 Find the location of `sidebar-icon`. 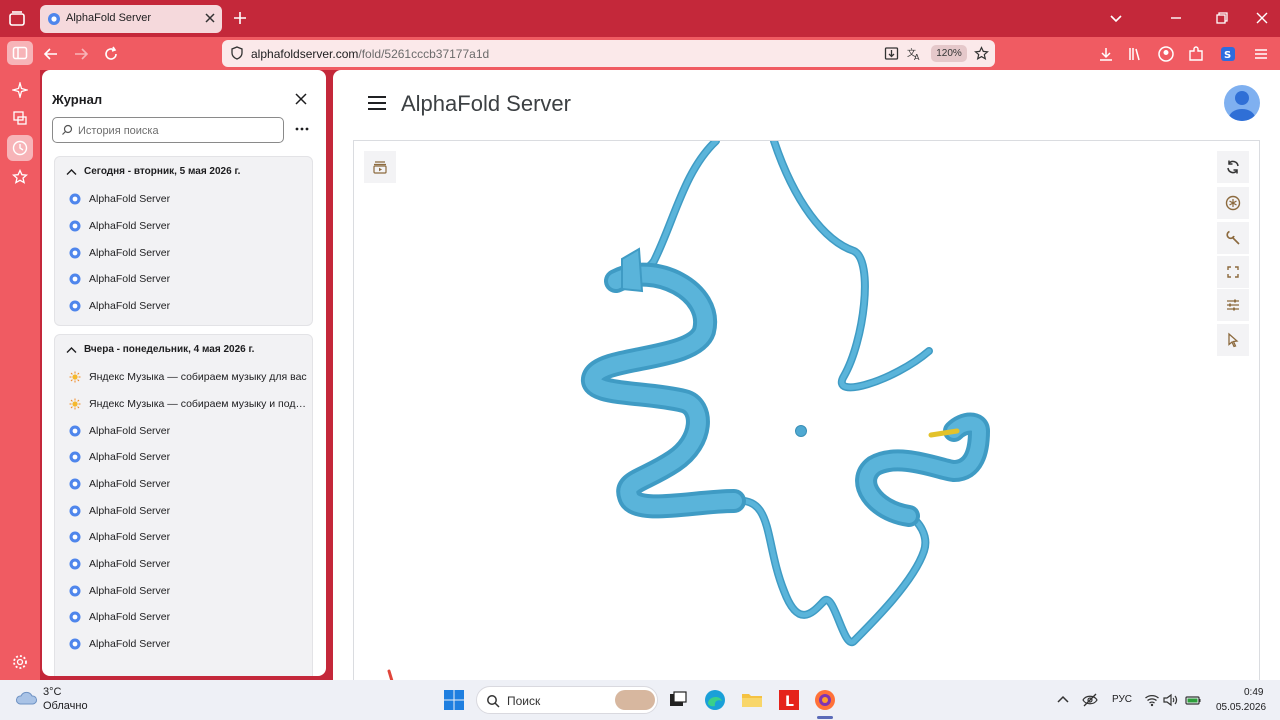

sidebar-icon is located at coordinates (20, 53).